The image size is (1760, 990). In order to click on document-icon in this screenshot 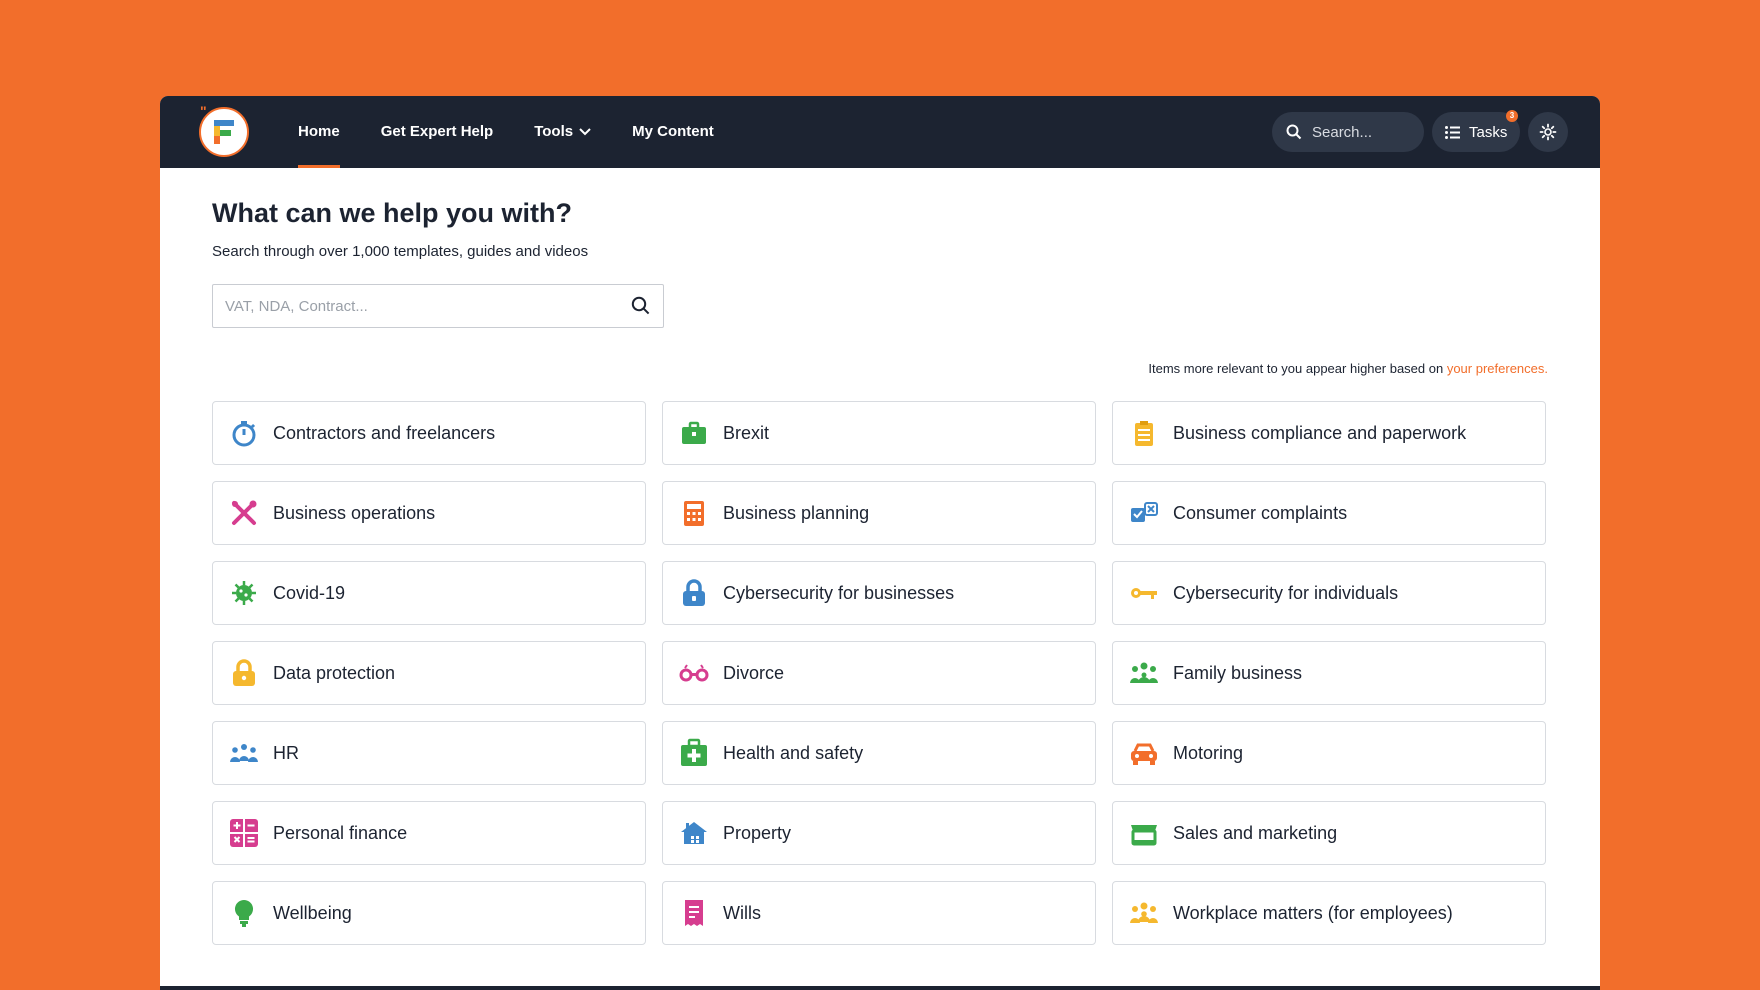, I will do `click(694, 913)`.